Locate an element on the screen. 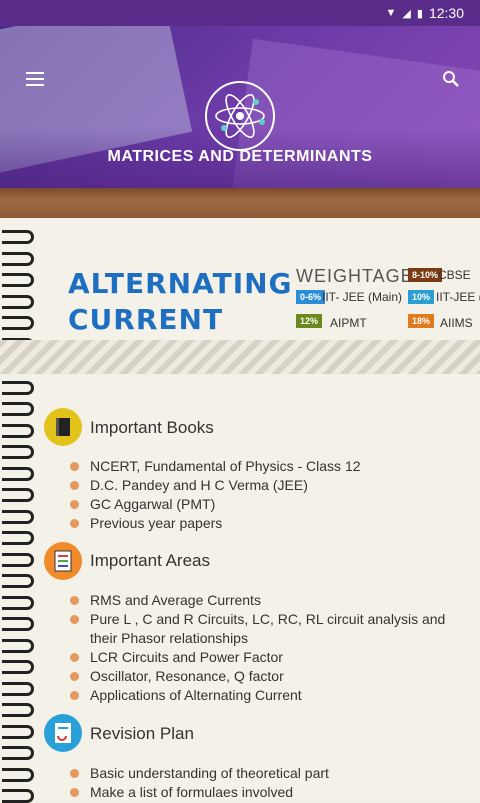 This screenshot has height=803, width=480. status-time: 12:30 is located at coordinates (446, 13).